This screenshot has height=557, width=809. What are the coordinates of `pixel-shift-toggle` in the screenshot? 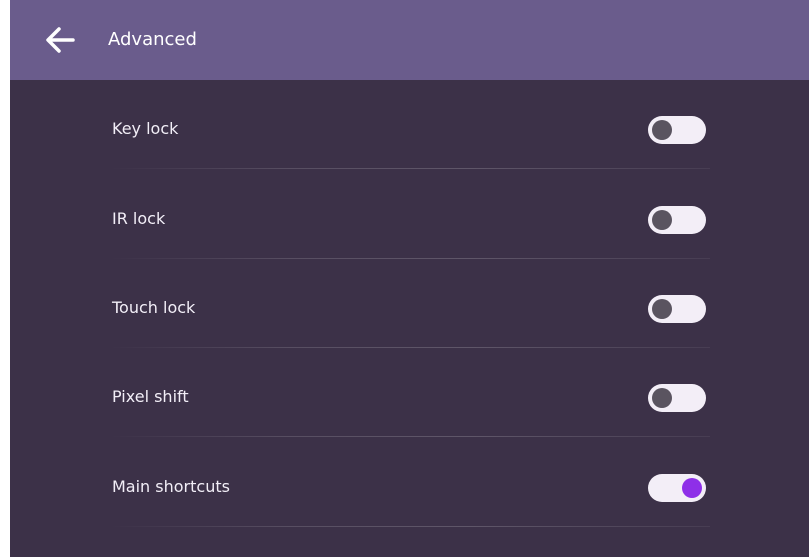 It's located at (677, 398).